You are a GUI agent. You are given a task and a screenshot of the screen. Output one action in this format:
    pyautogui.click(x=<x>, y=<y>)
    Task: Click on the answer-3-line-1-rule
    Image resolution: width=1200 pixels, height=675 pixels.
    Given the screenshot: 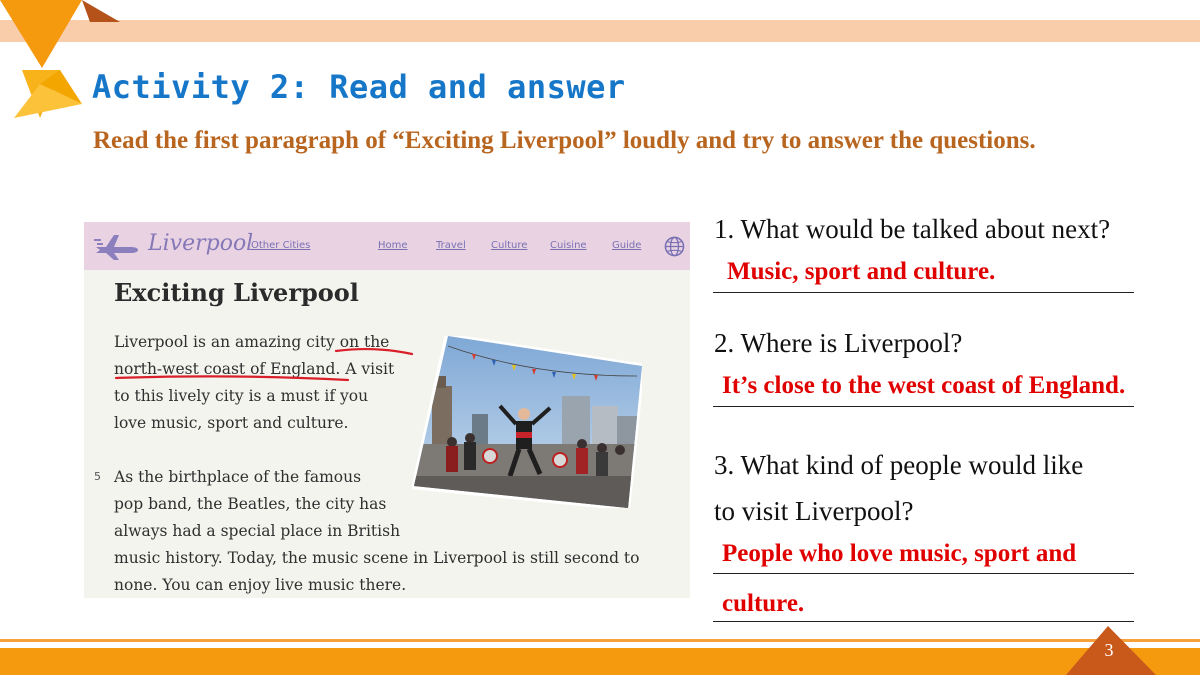 What is the action you would take?
    pyautogui.click(x=923, y=573)
    